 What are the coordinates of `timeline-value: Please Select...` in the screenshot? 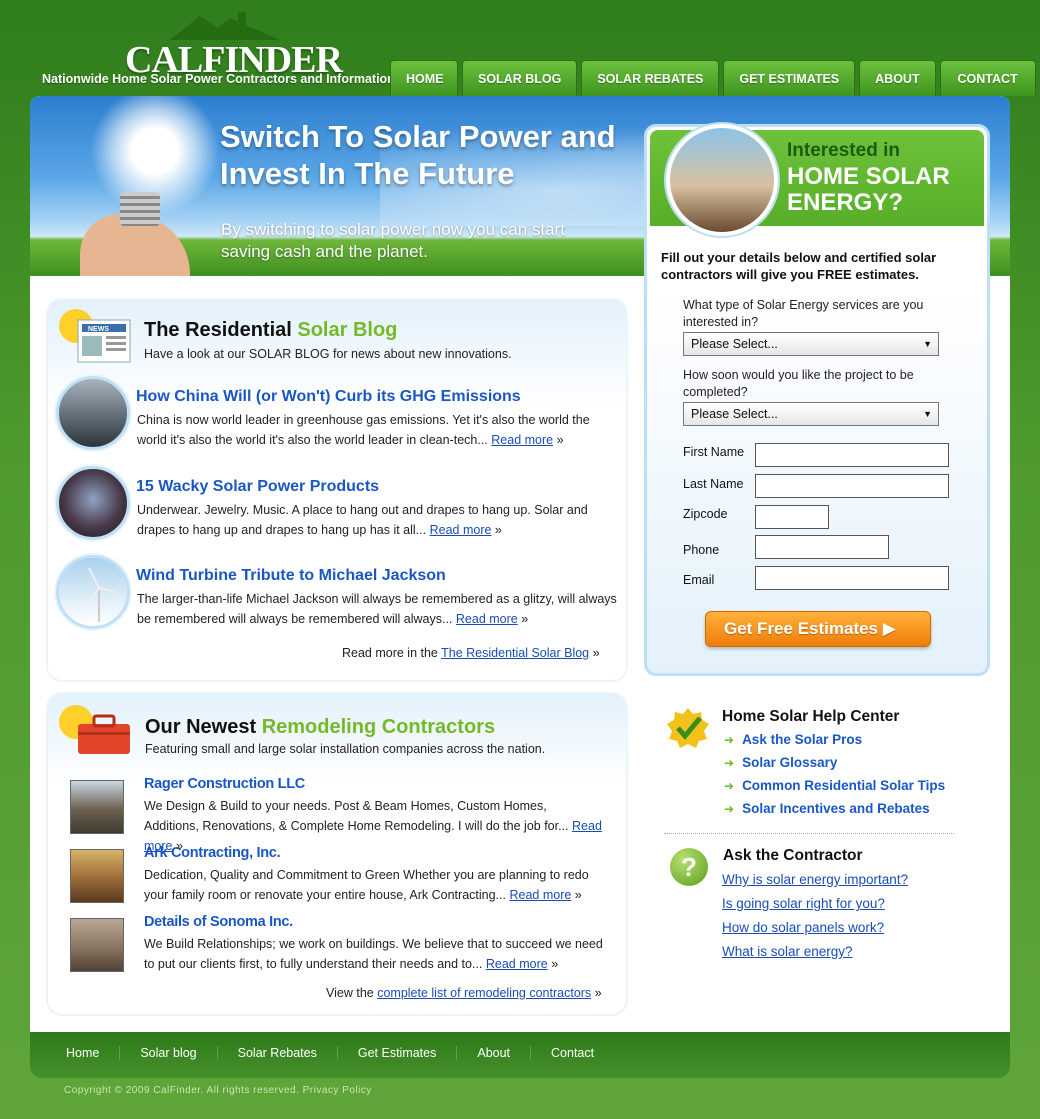 It's located at (734, 414).